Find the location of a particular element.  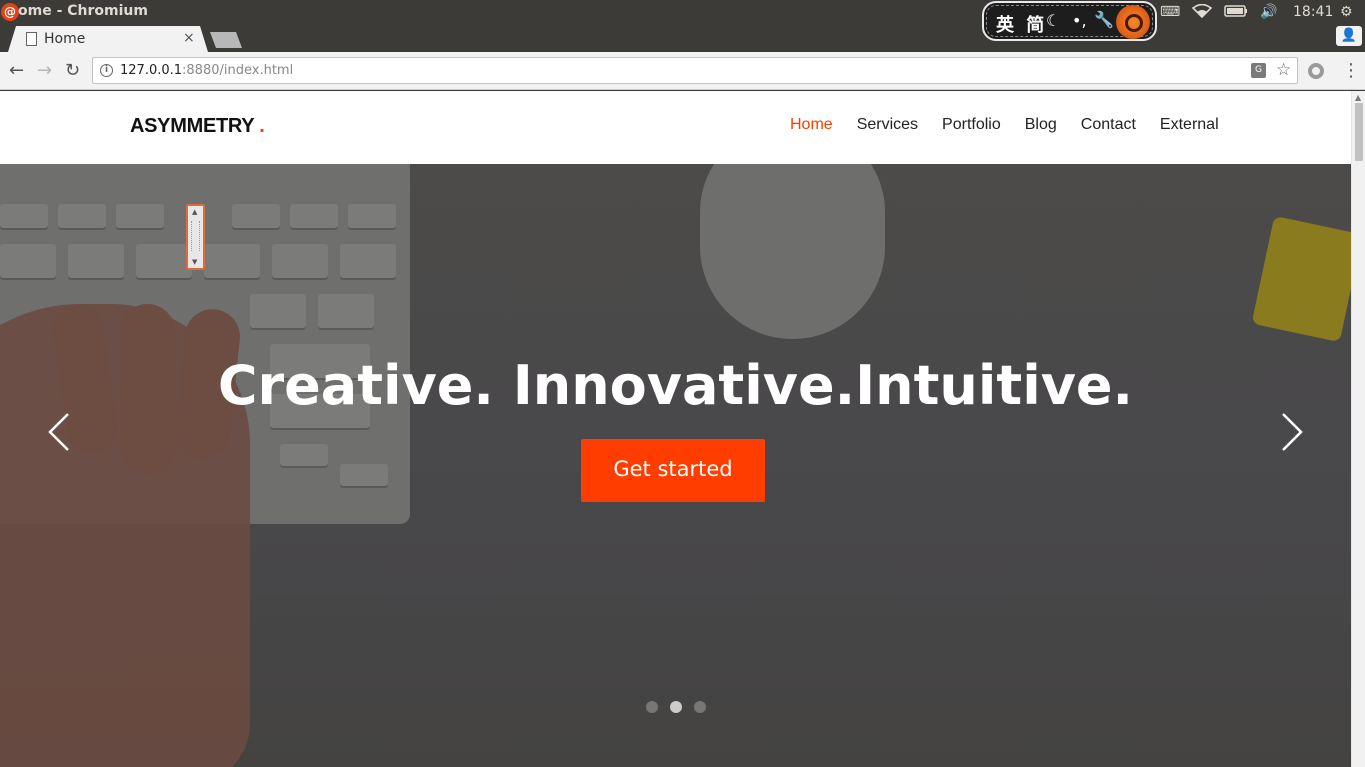

nav-home: Home is located at coordinates (811, 125).